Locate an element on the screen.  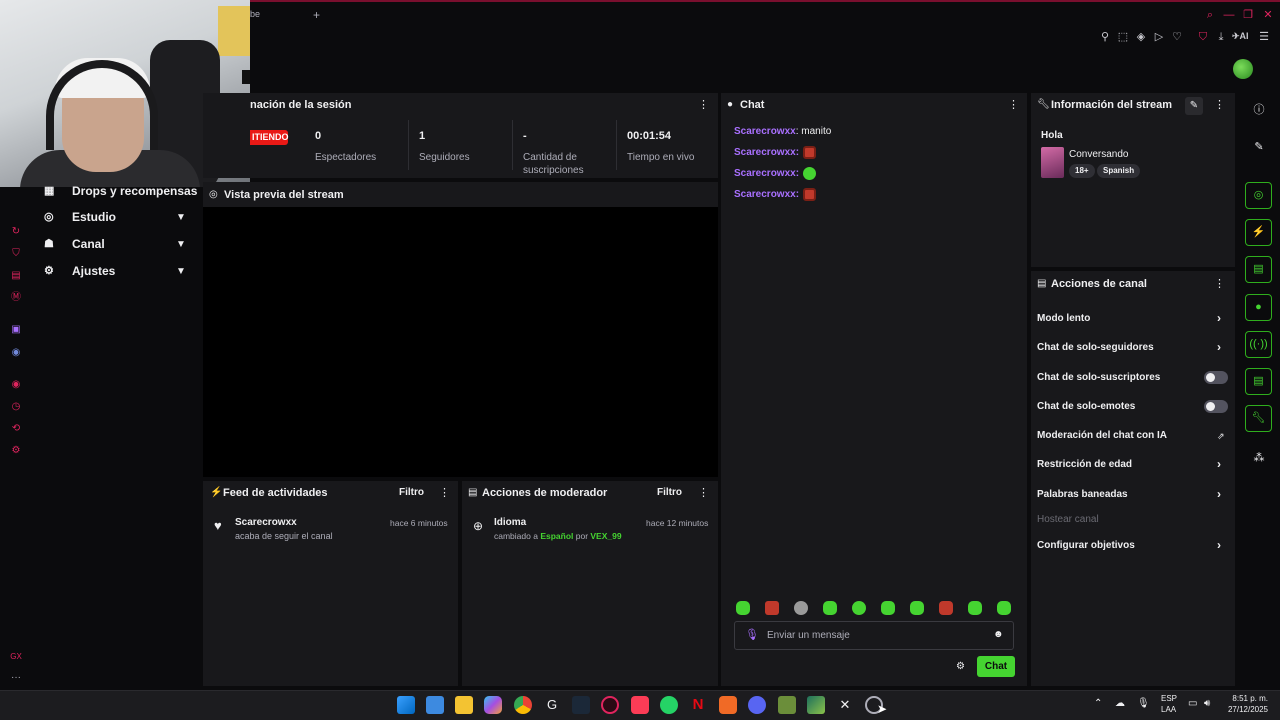
nav-item-drops: ▦ Drops y recompensas is located at coordinates (120, 191).